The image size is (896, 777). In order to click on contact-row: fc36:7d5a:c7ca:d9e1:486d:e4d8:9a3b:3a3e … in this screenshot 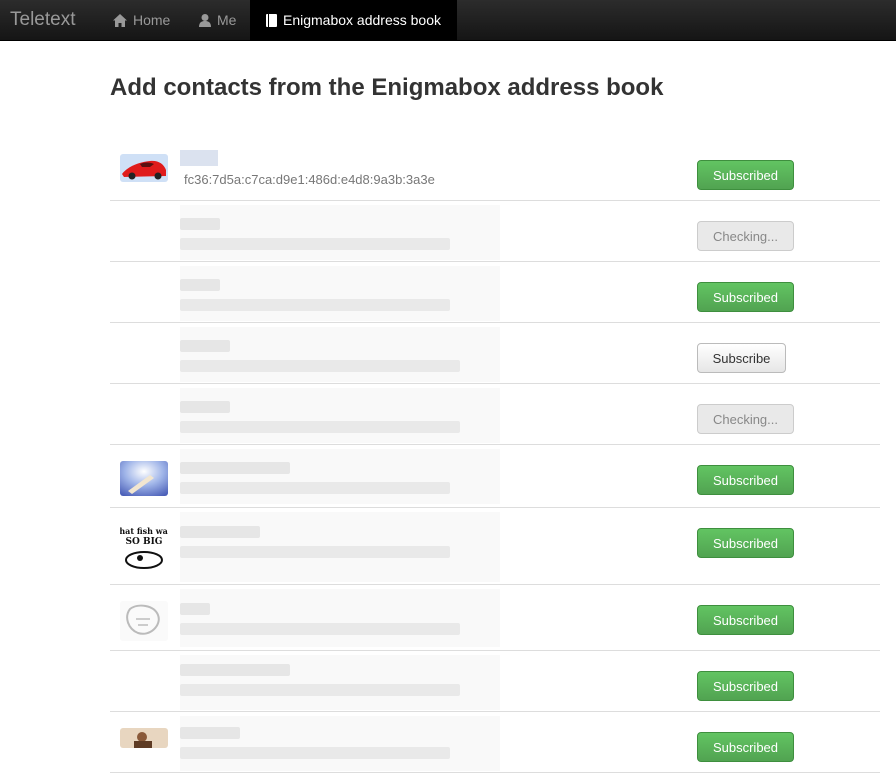, I will do `click(495, 170)`.